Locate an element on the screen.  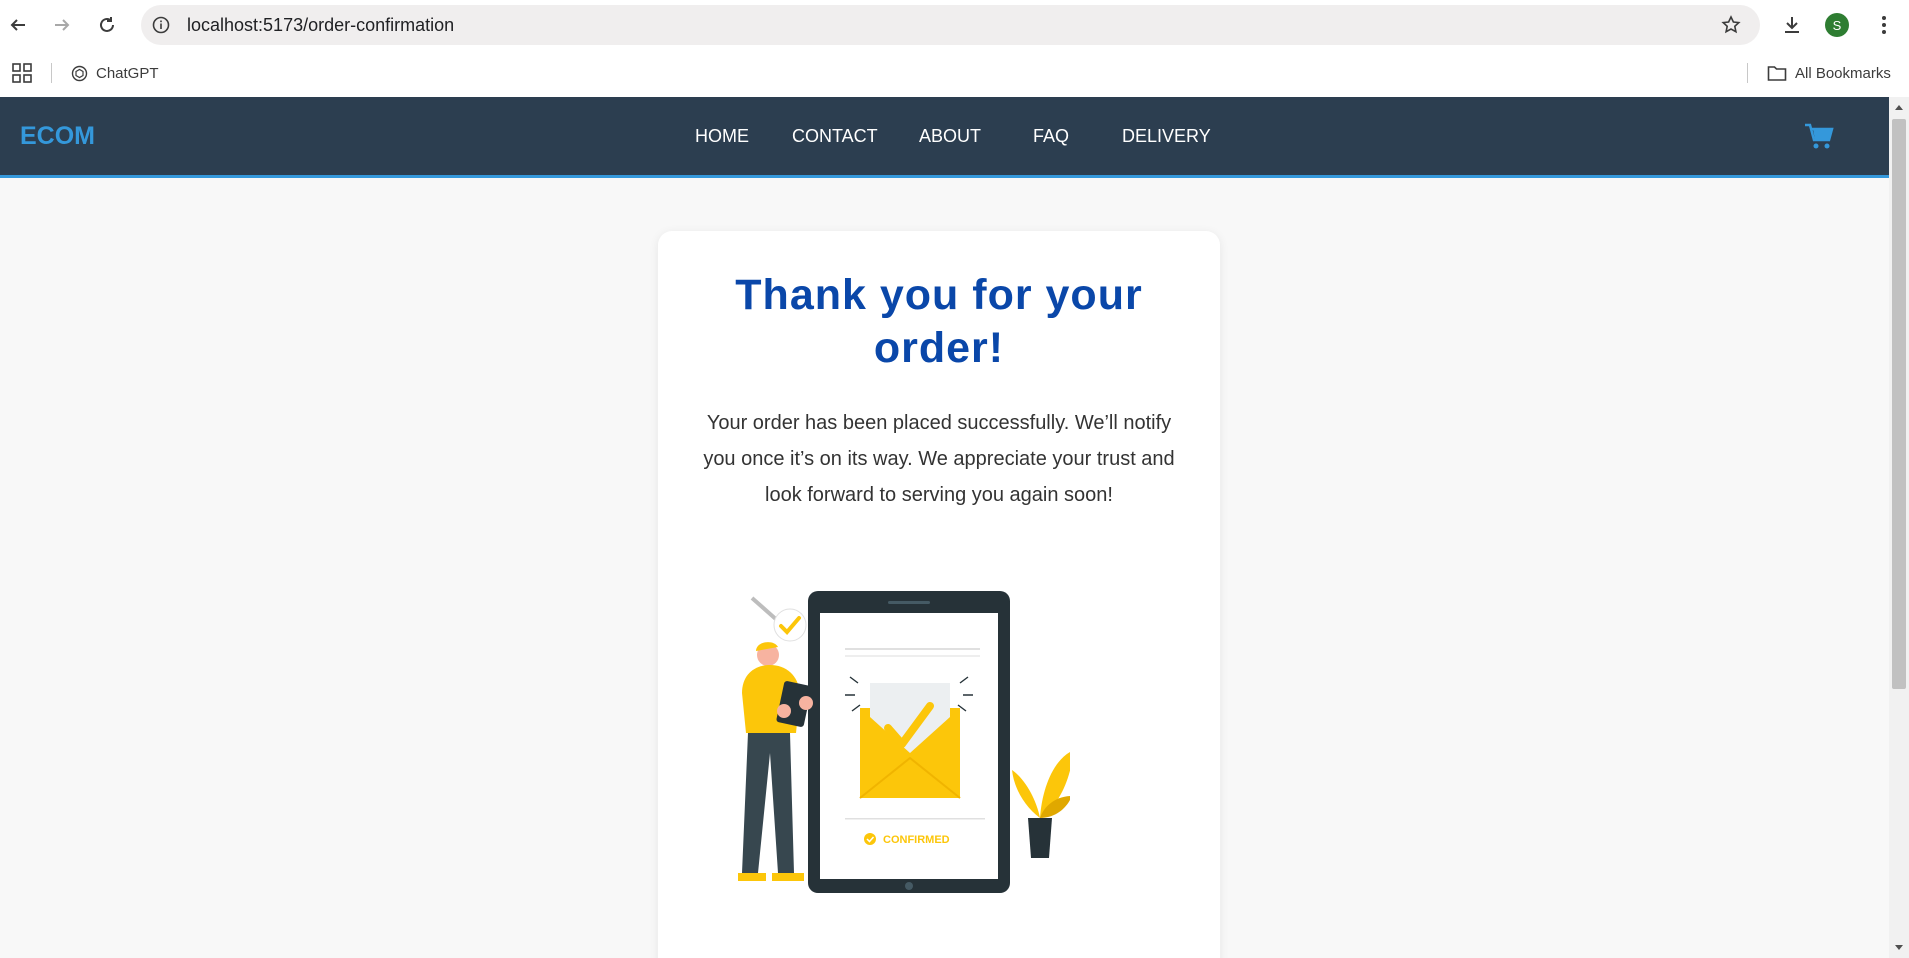
forward-button is located at coordinates (62, 25).